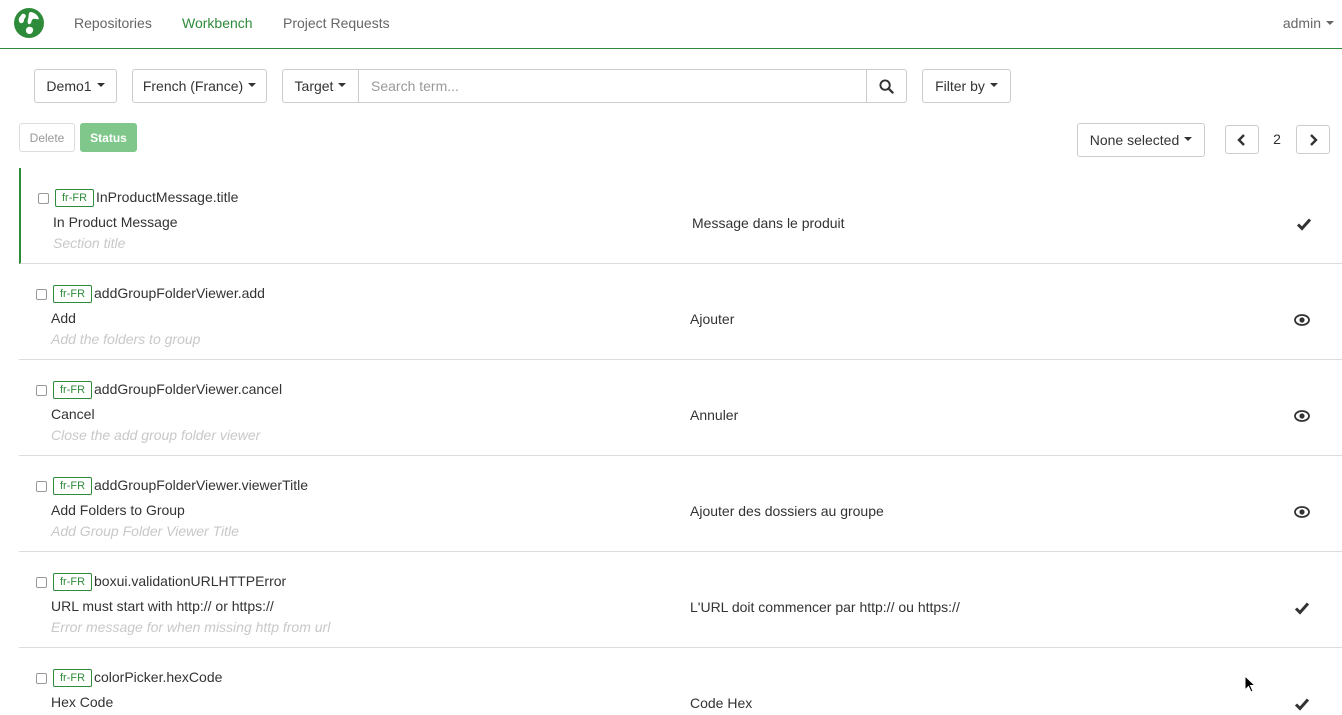 Image resolution: width=1342 pixels, height=715 pixels. I want to click on target-text: Code Hex, so click(721, 703).